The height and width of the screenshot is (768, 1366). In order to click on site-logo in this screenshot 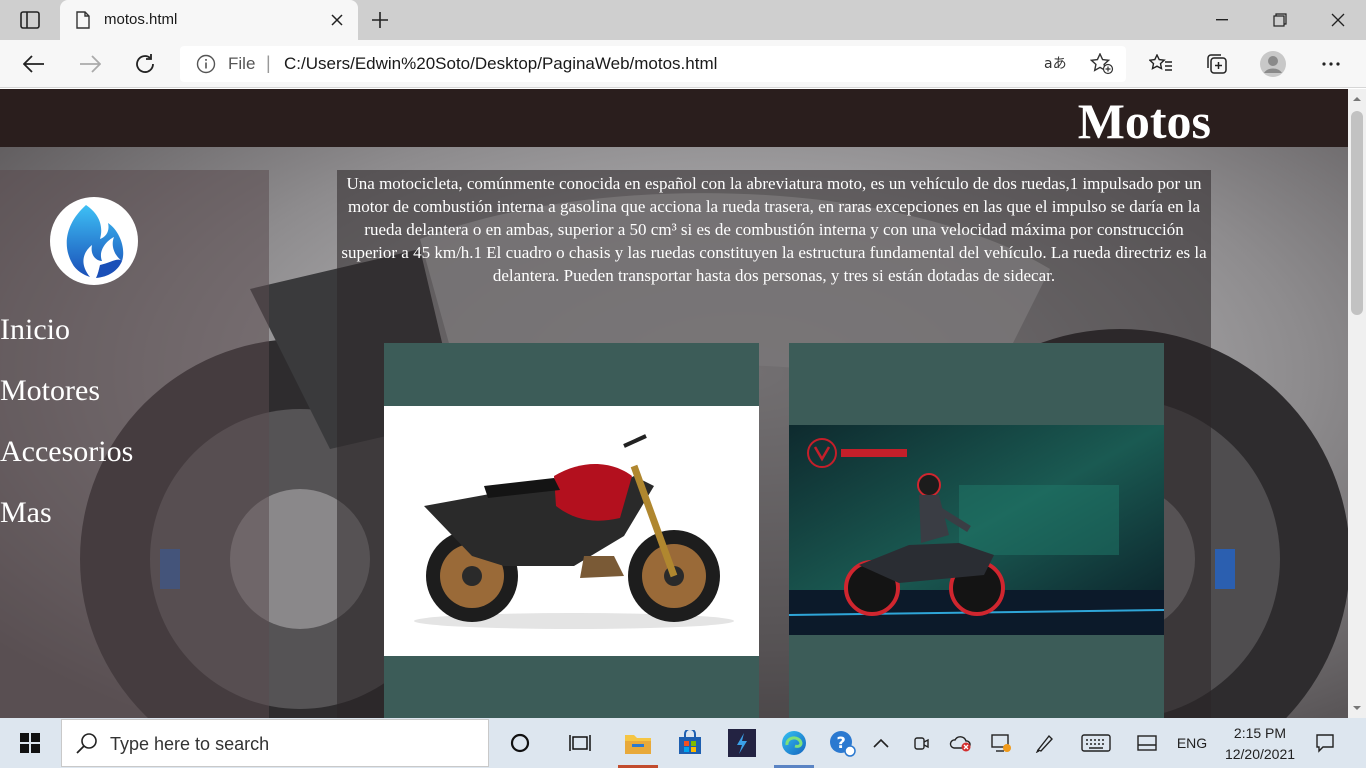, I will do `click(94, 241)`.